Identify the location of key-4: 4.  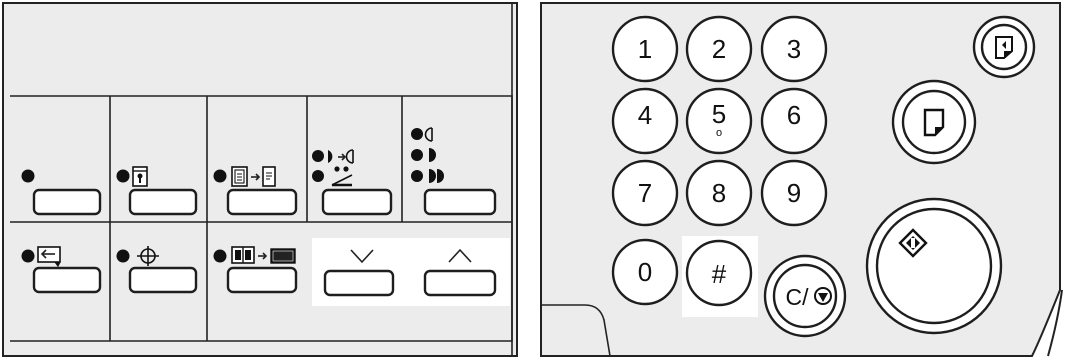
(645, 121).